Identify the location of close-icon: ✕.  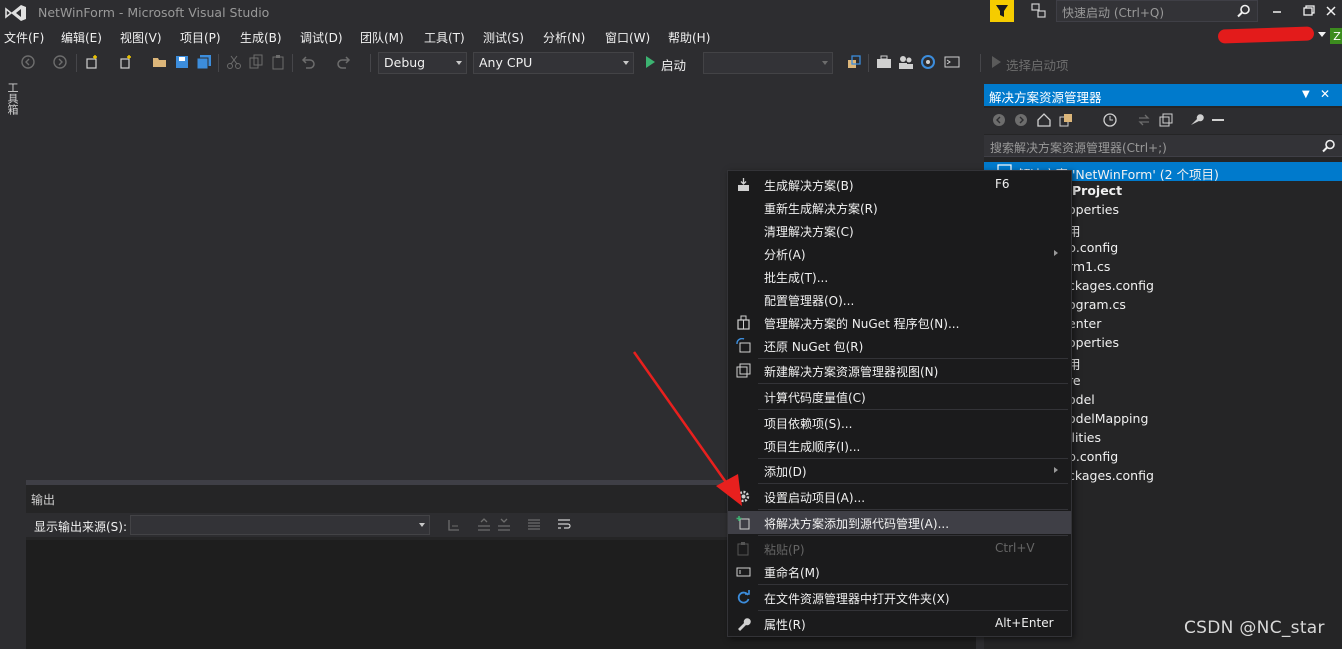
(1325, 94).